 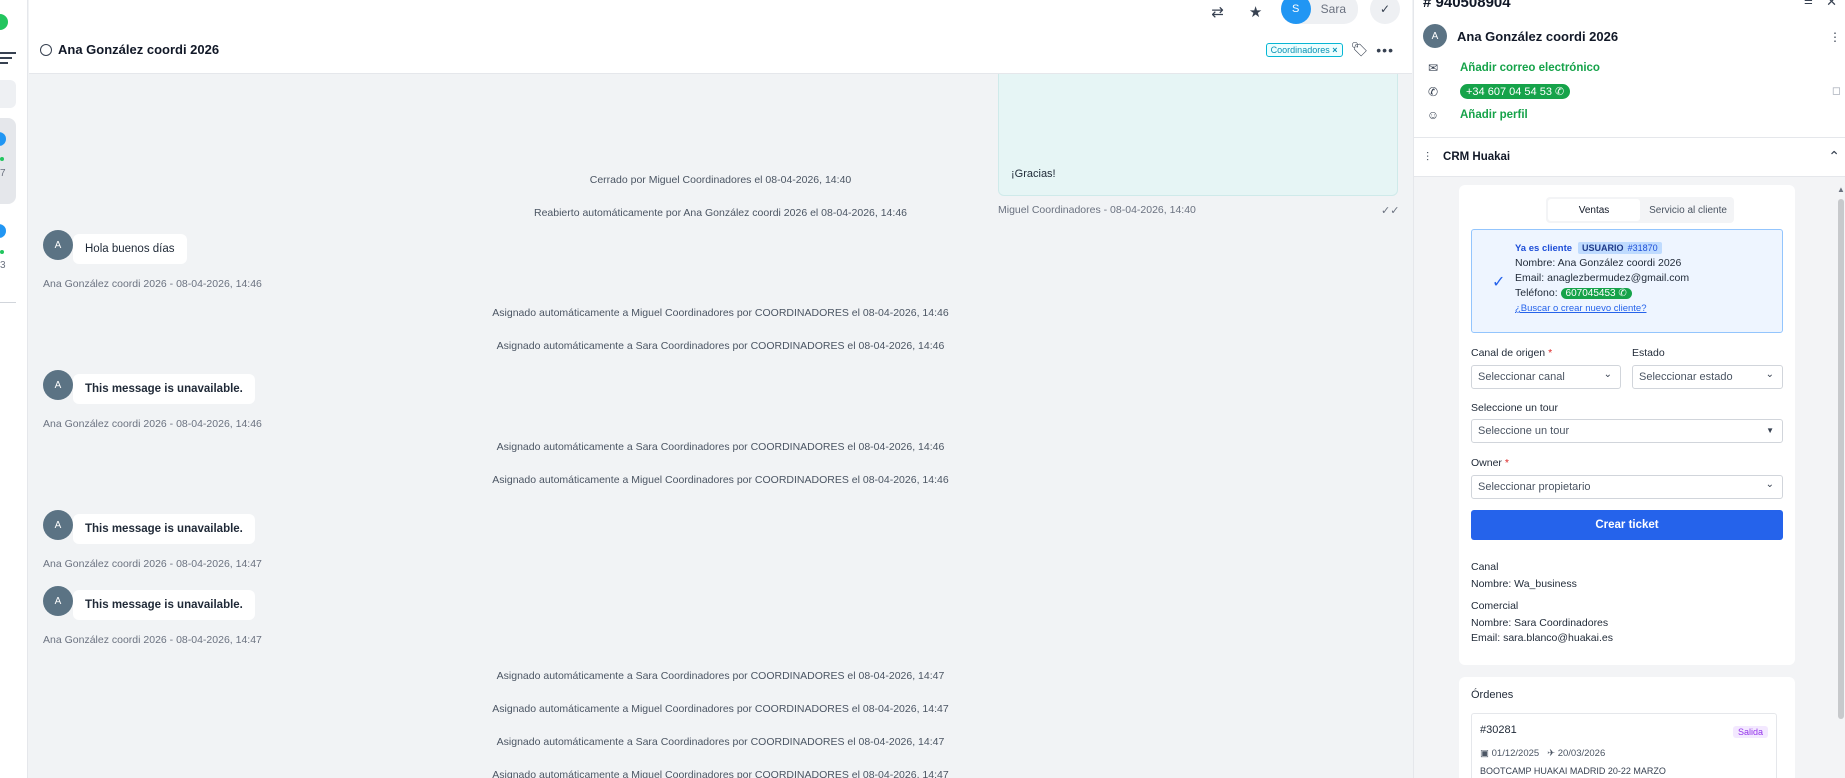 What do you see at coordinates (1627, 525) in the screenshot?
I see `create-ticket-button: Crear ticket` at bounding box center [1627, 525].